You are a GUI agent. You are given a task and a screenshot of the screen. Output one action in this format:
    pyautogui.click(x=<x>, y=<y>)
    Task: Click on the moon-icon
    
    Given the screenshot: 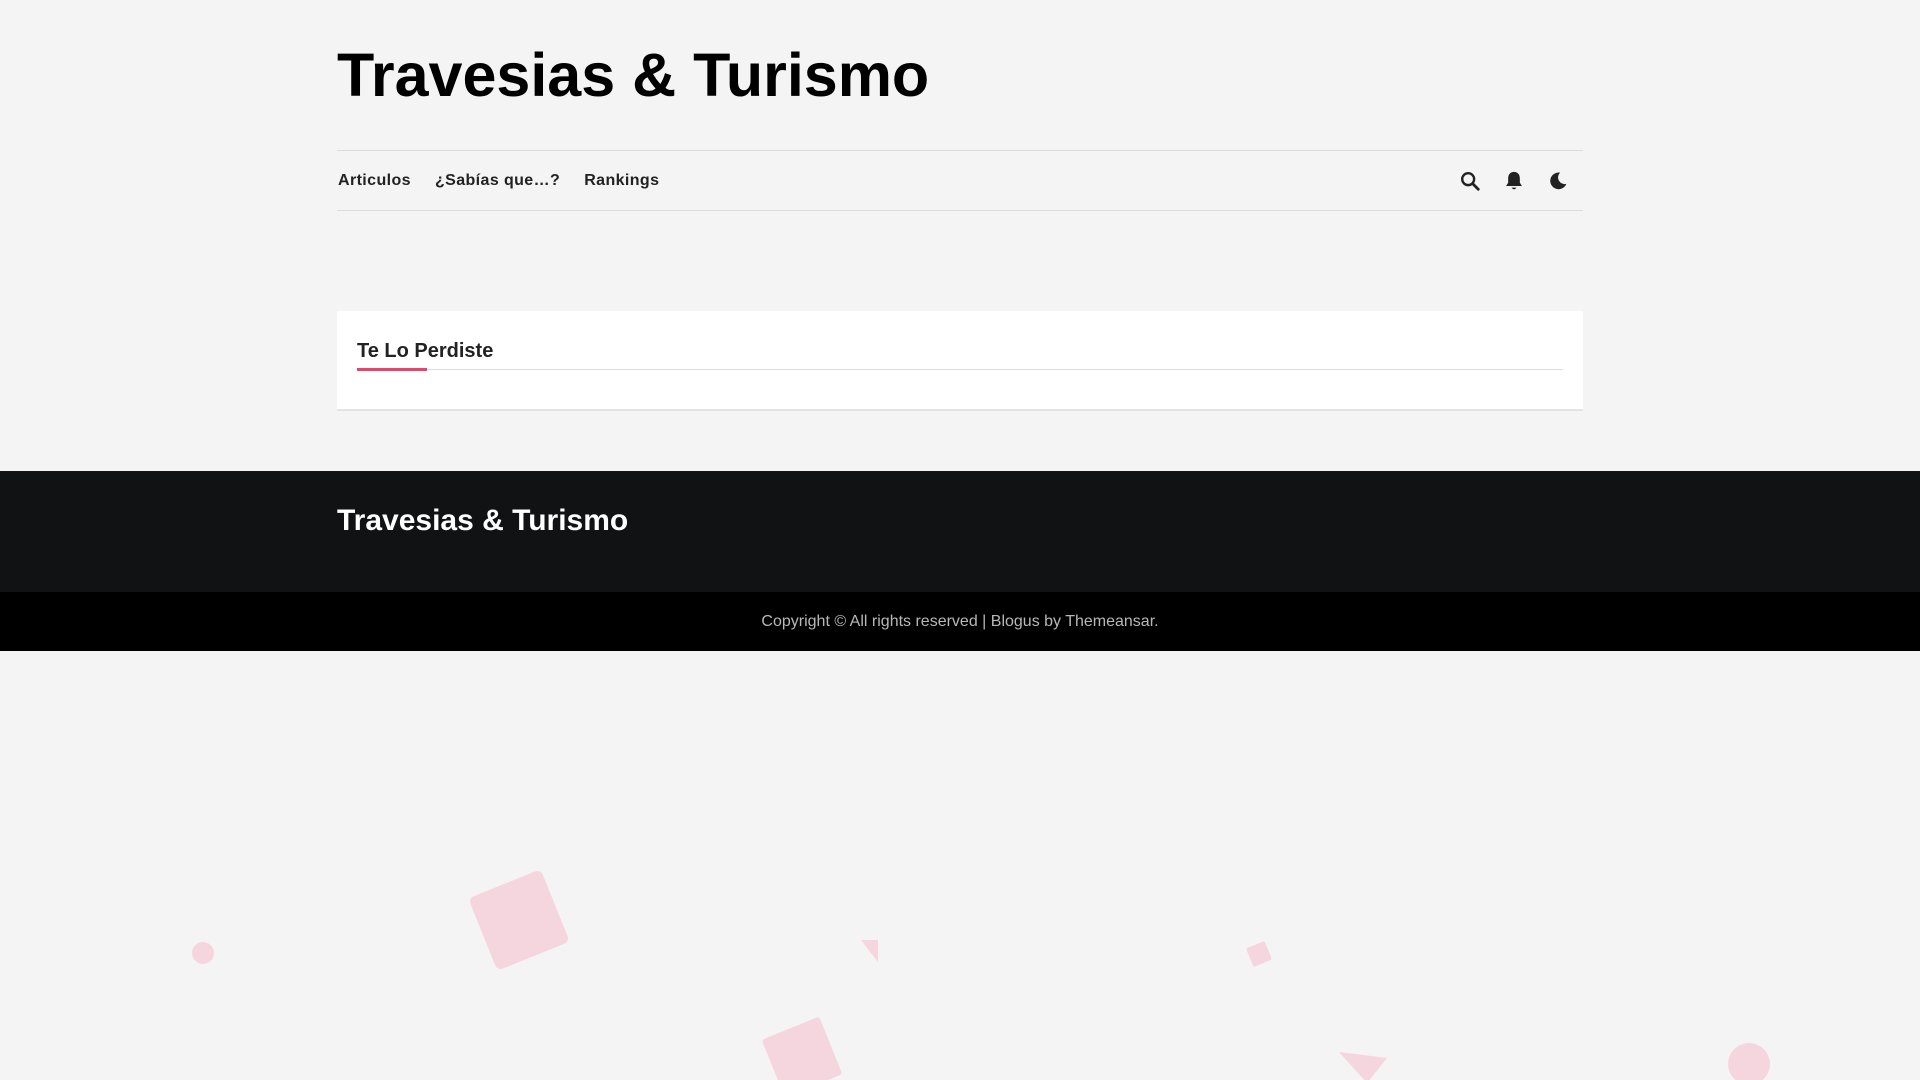 What is the action you would take?
    pyautogui.click(x=1558, y=180)
    